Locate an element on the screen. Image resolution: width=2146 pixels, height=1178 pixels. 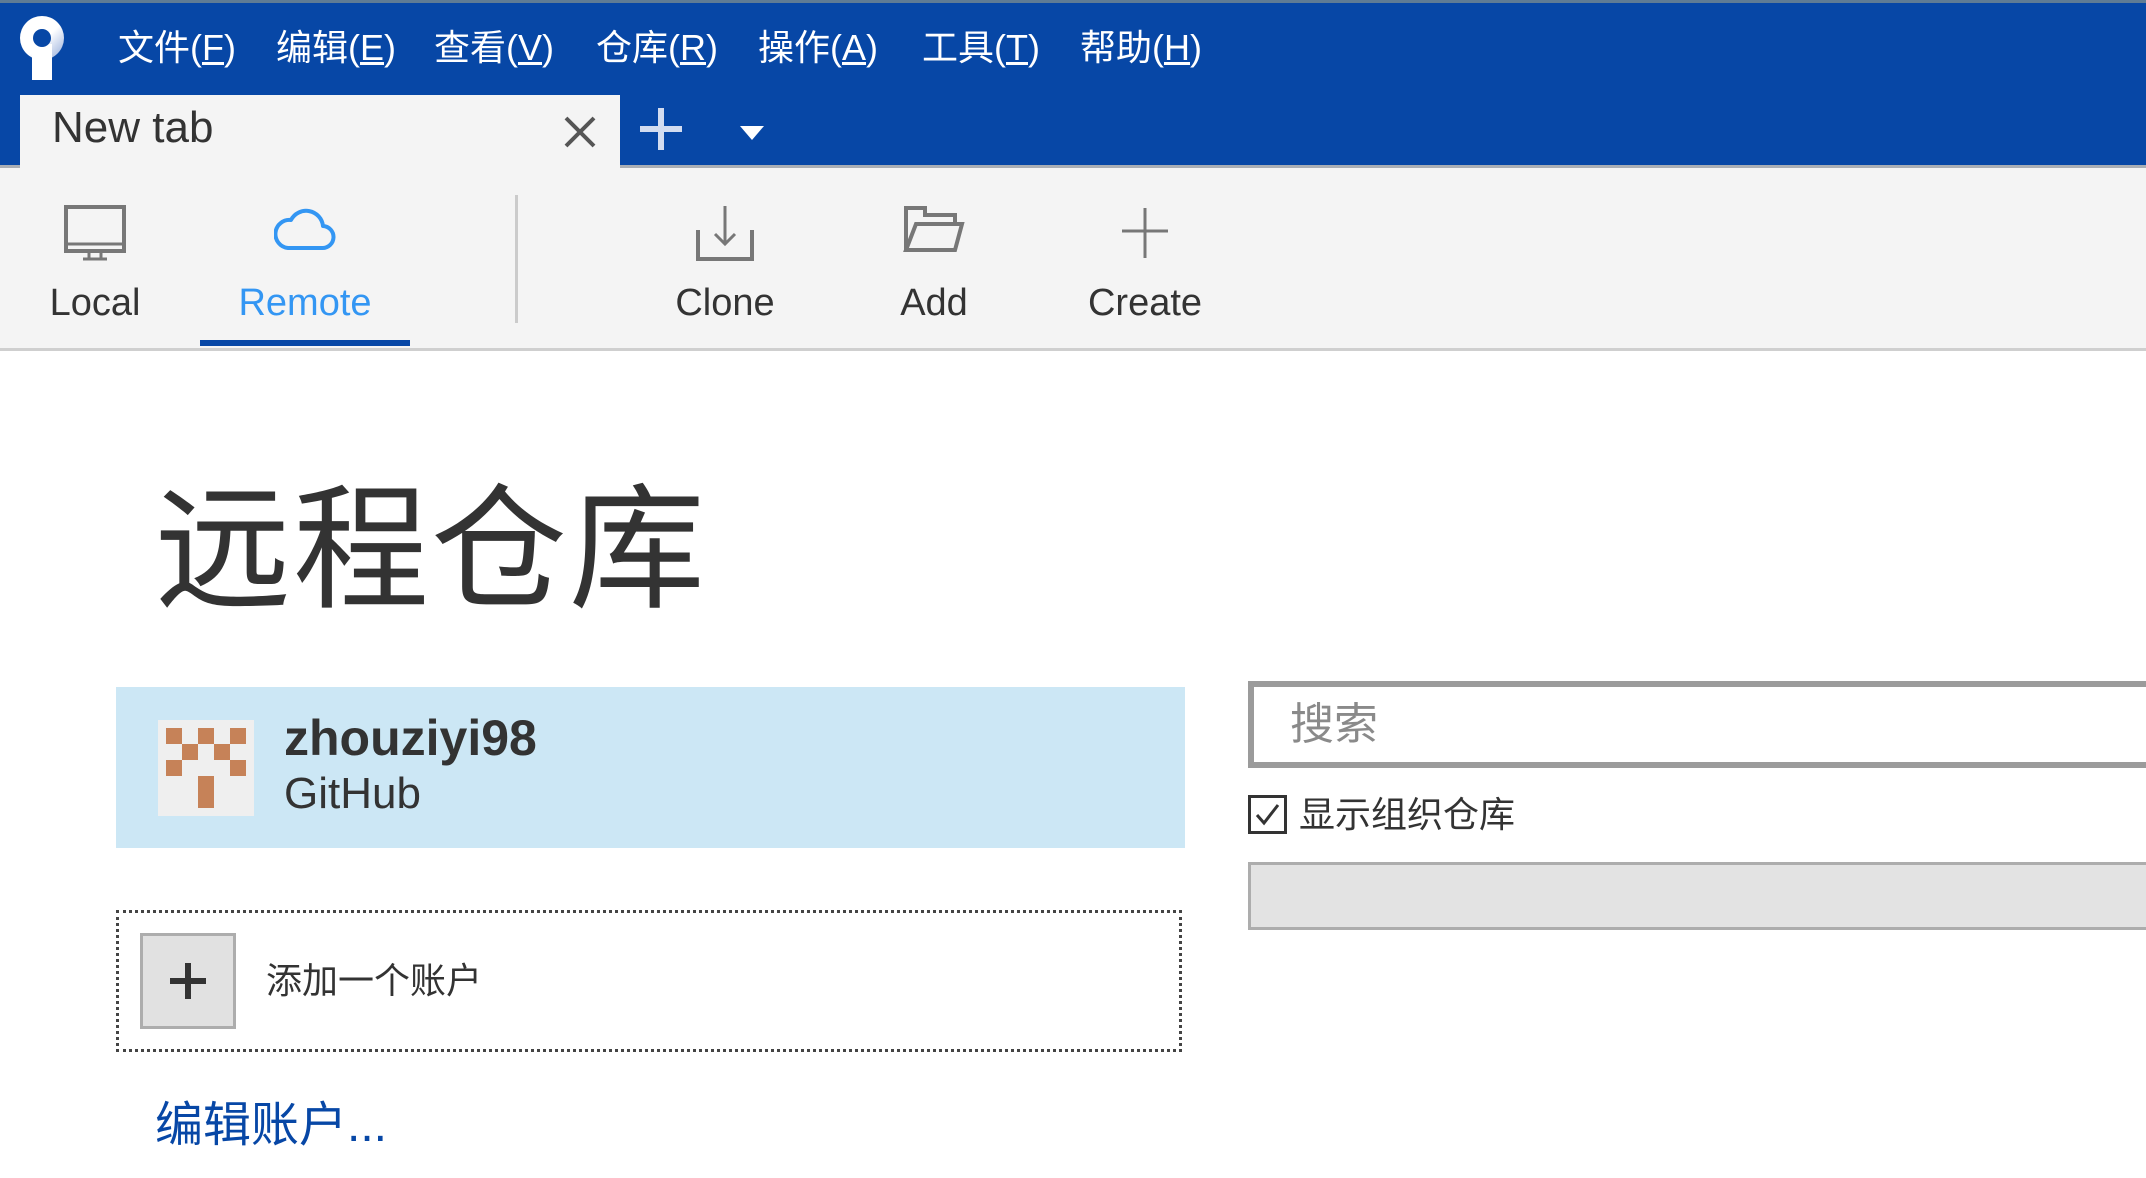
sourcetree-logo-icon is located at coordinates (43, 47).